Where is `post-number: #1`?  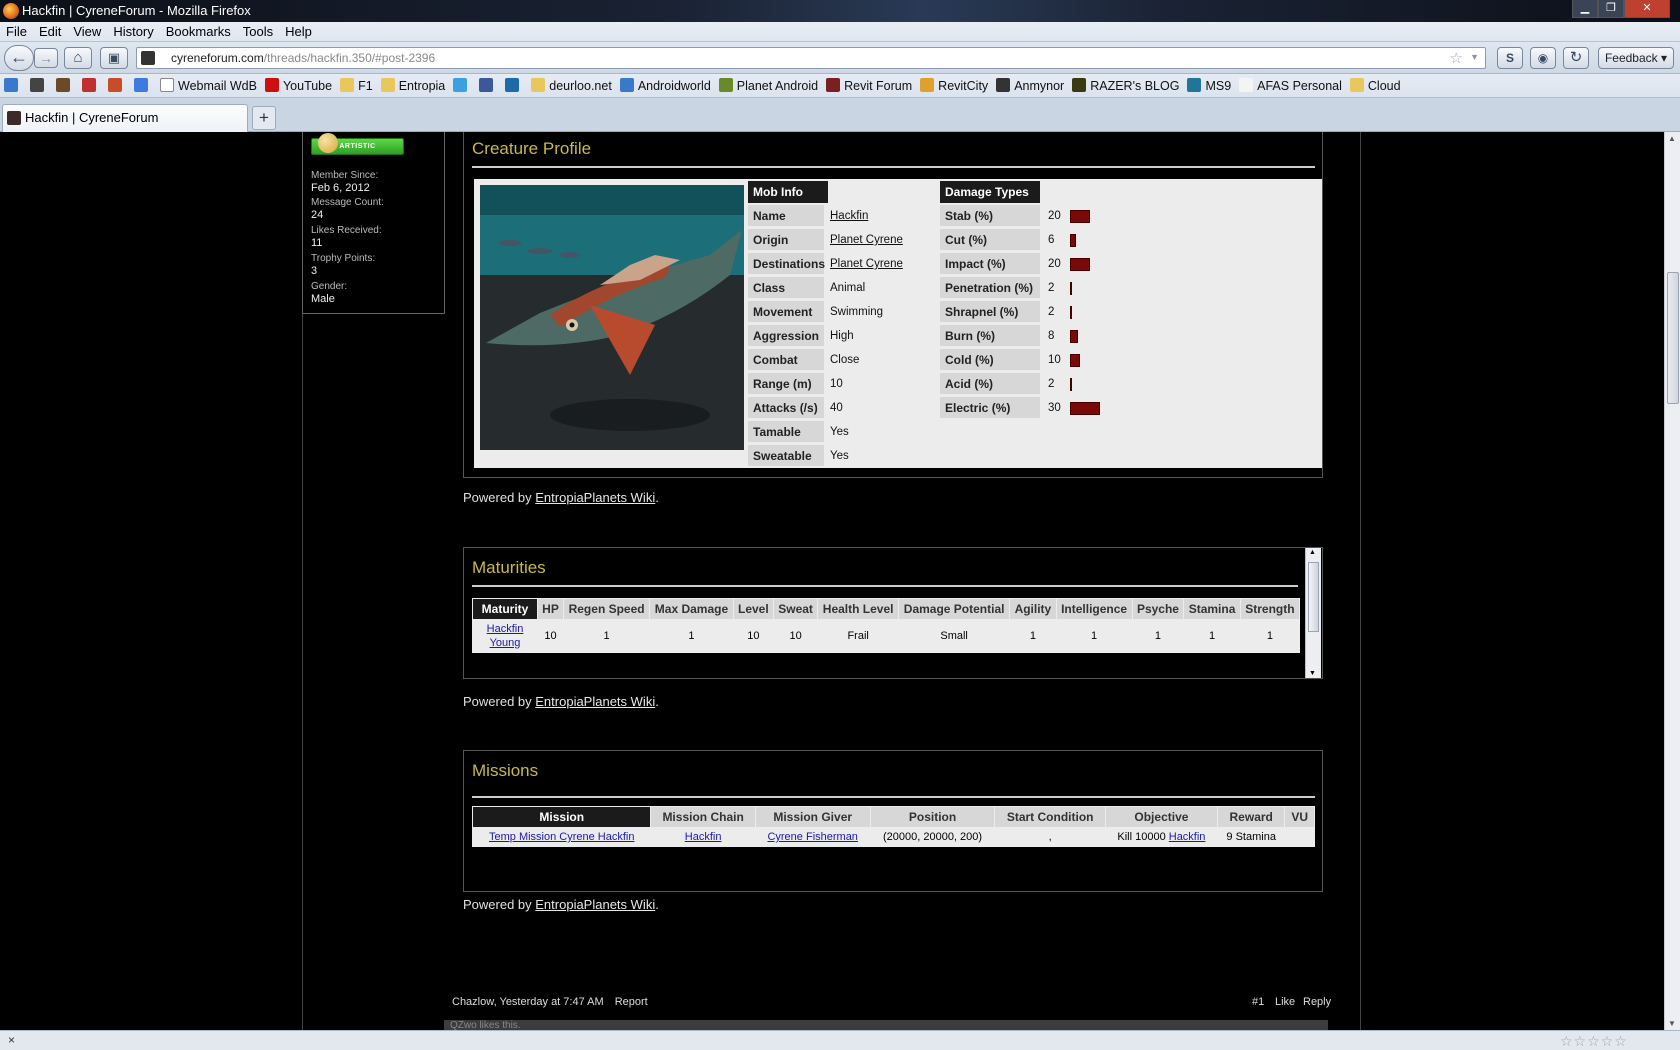
post-number: #1 is located at coordinates (1258, 1002).